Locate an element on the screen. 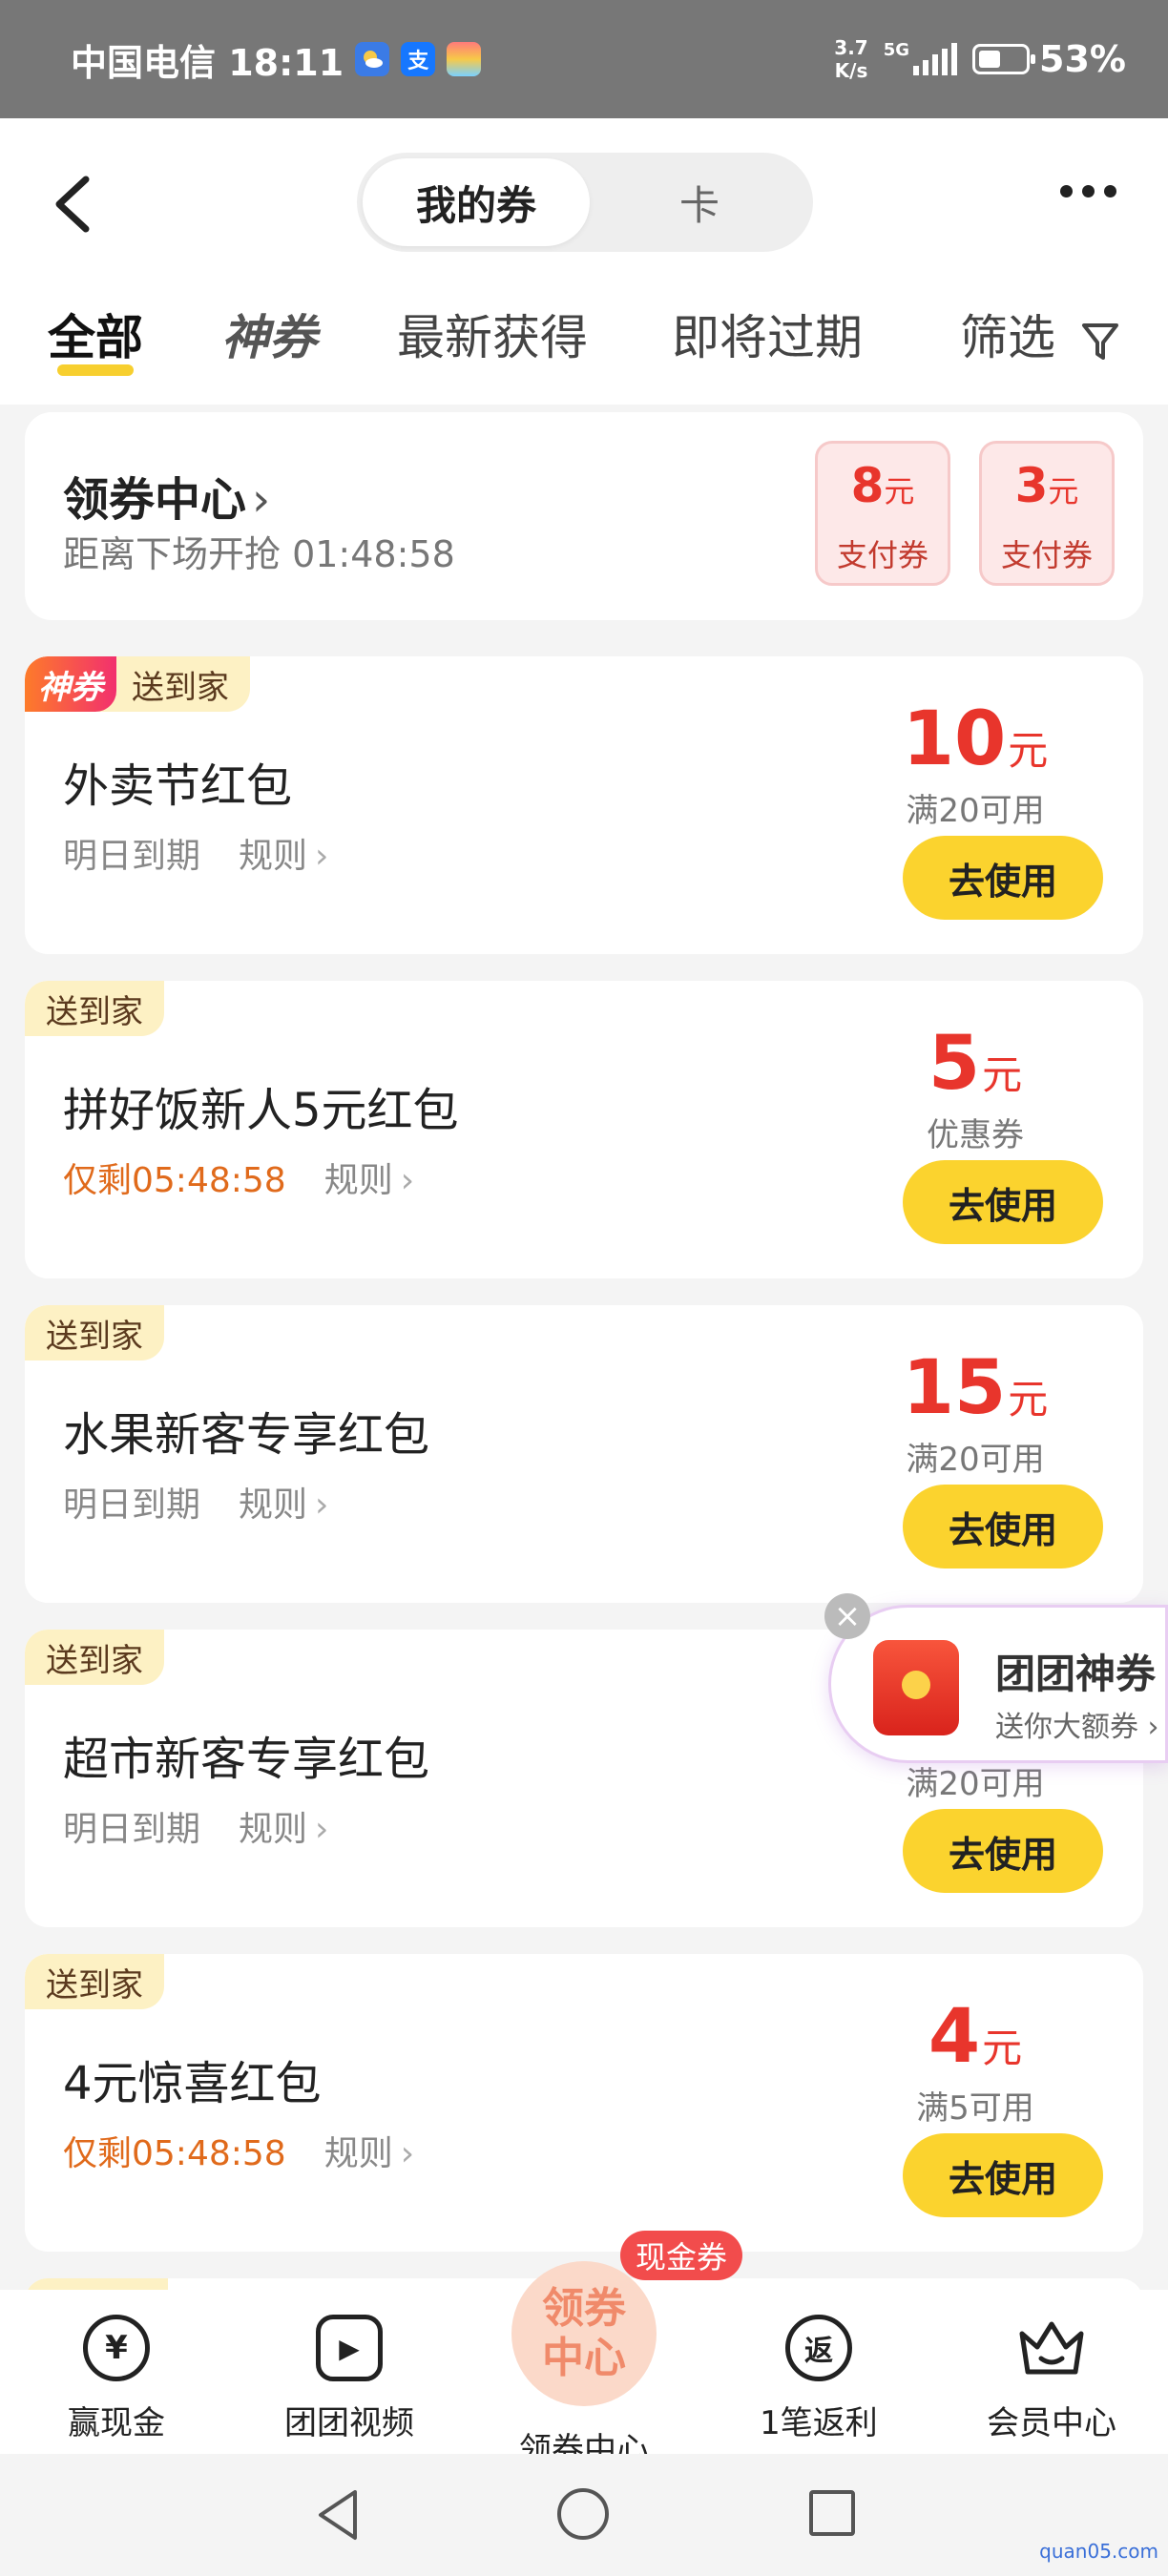  status-bar: 中国电信 18:11 支 3.7 K/s 5G 53% is located at coordinates (584, 59).